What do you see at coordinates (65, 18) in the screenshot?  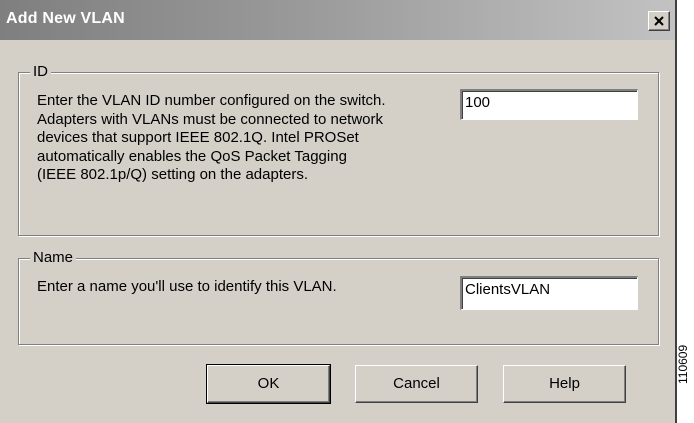 I see `dialog-title: Add New VLAN` at bounding box center [65, 18].